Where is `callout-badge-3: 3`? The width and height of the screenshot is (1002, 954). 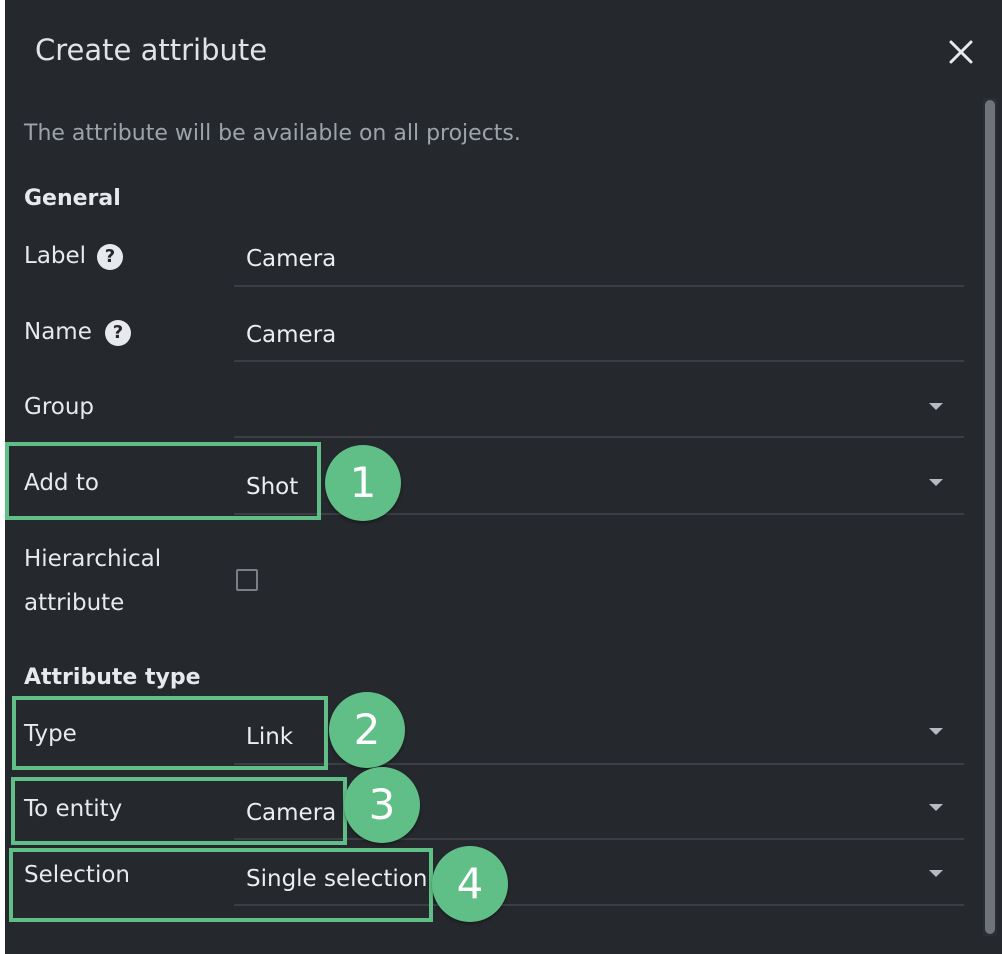
callout-badge-3: 3 is located at coordinates (382, 805).